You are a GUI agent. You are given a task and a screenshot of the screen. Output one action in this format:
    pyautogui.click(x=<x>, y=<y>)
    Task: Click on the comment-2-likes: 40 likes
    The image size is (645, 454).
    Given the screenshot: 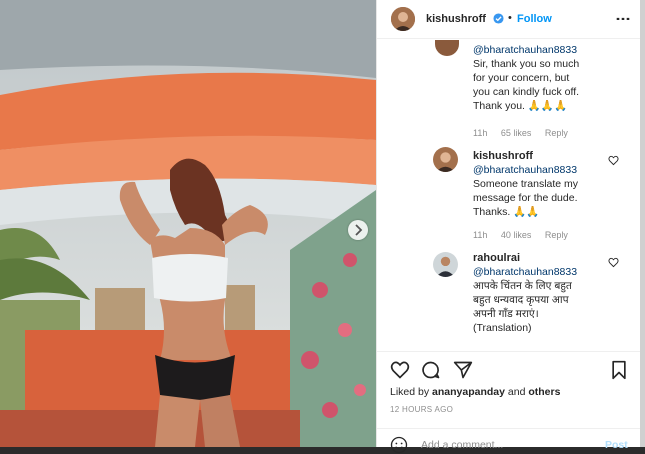 What is the action you would take?
    pyautogui.click(x=516, y=235)
    